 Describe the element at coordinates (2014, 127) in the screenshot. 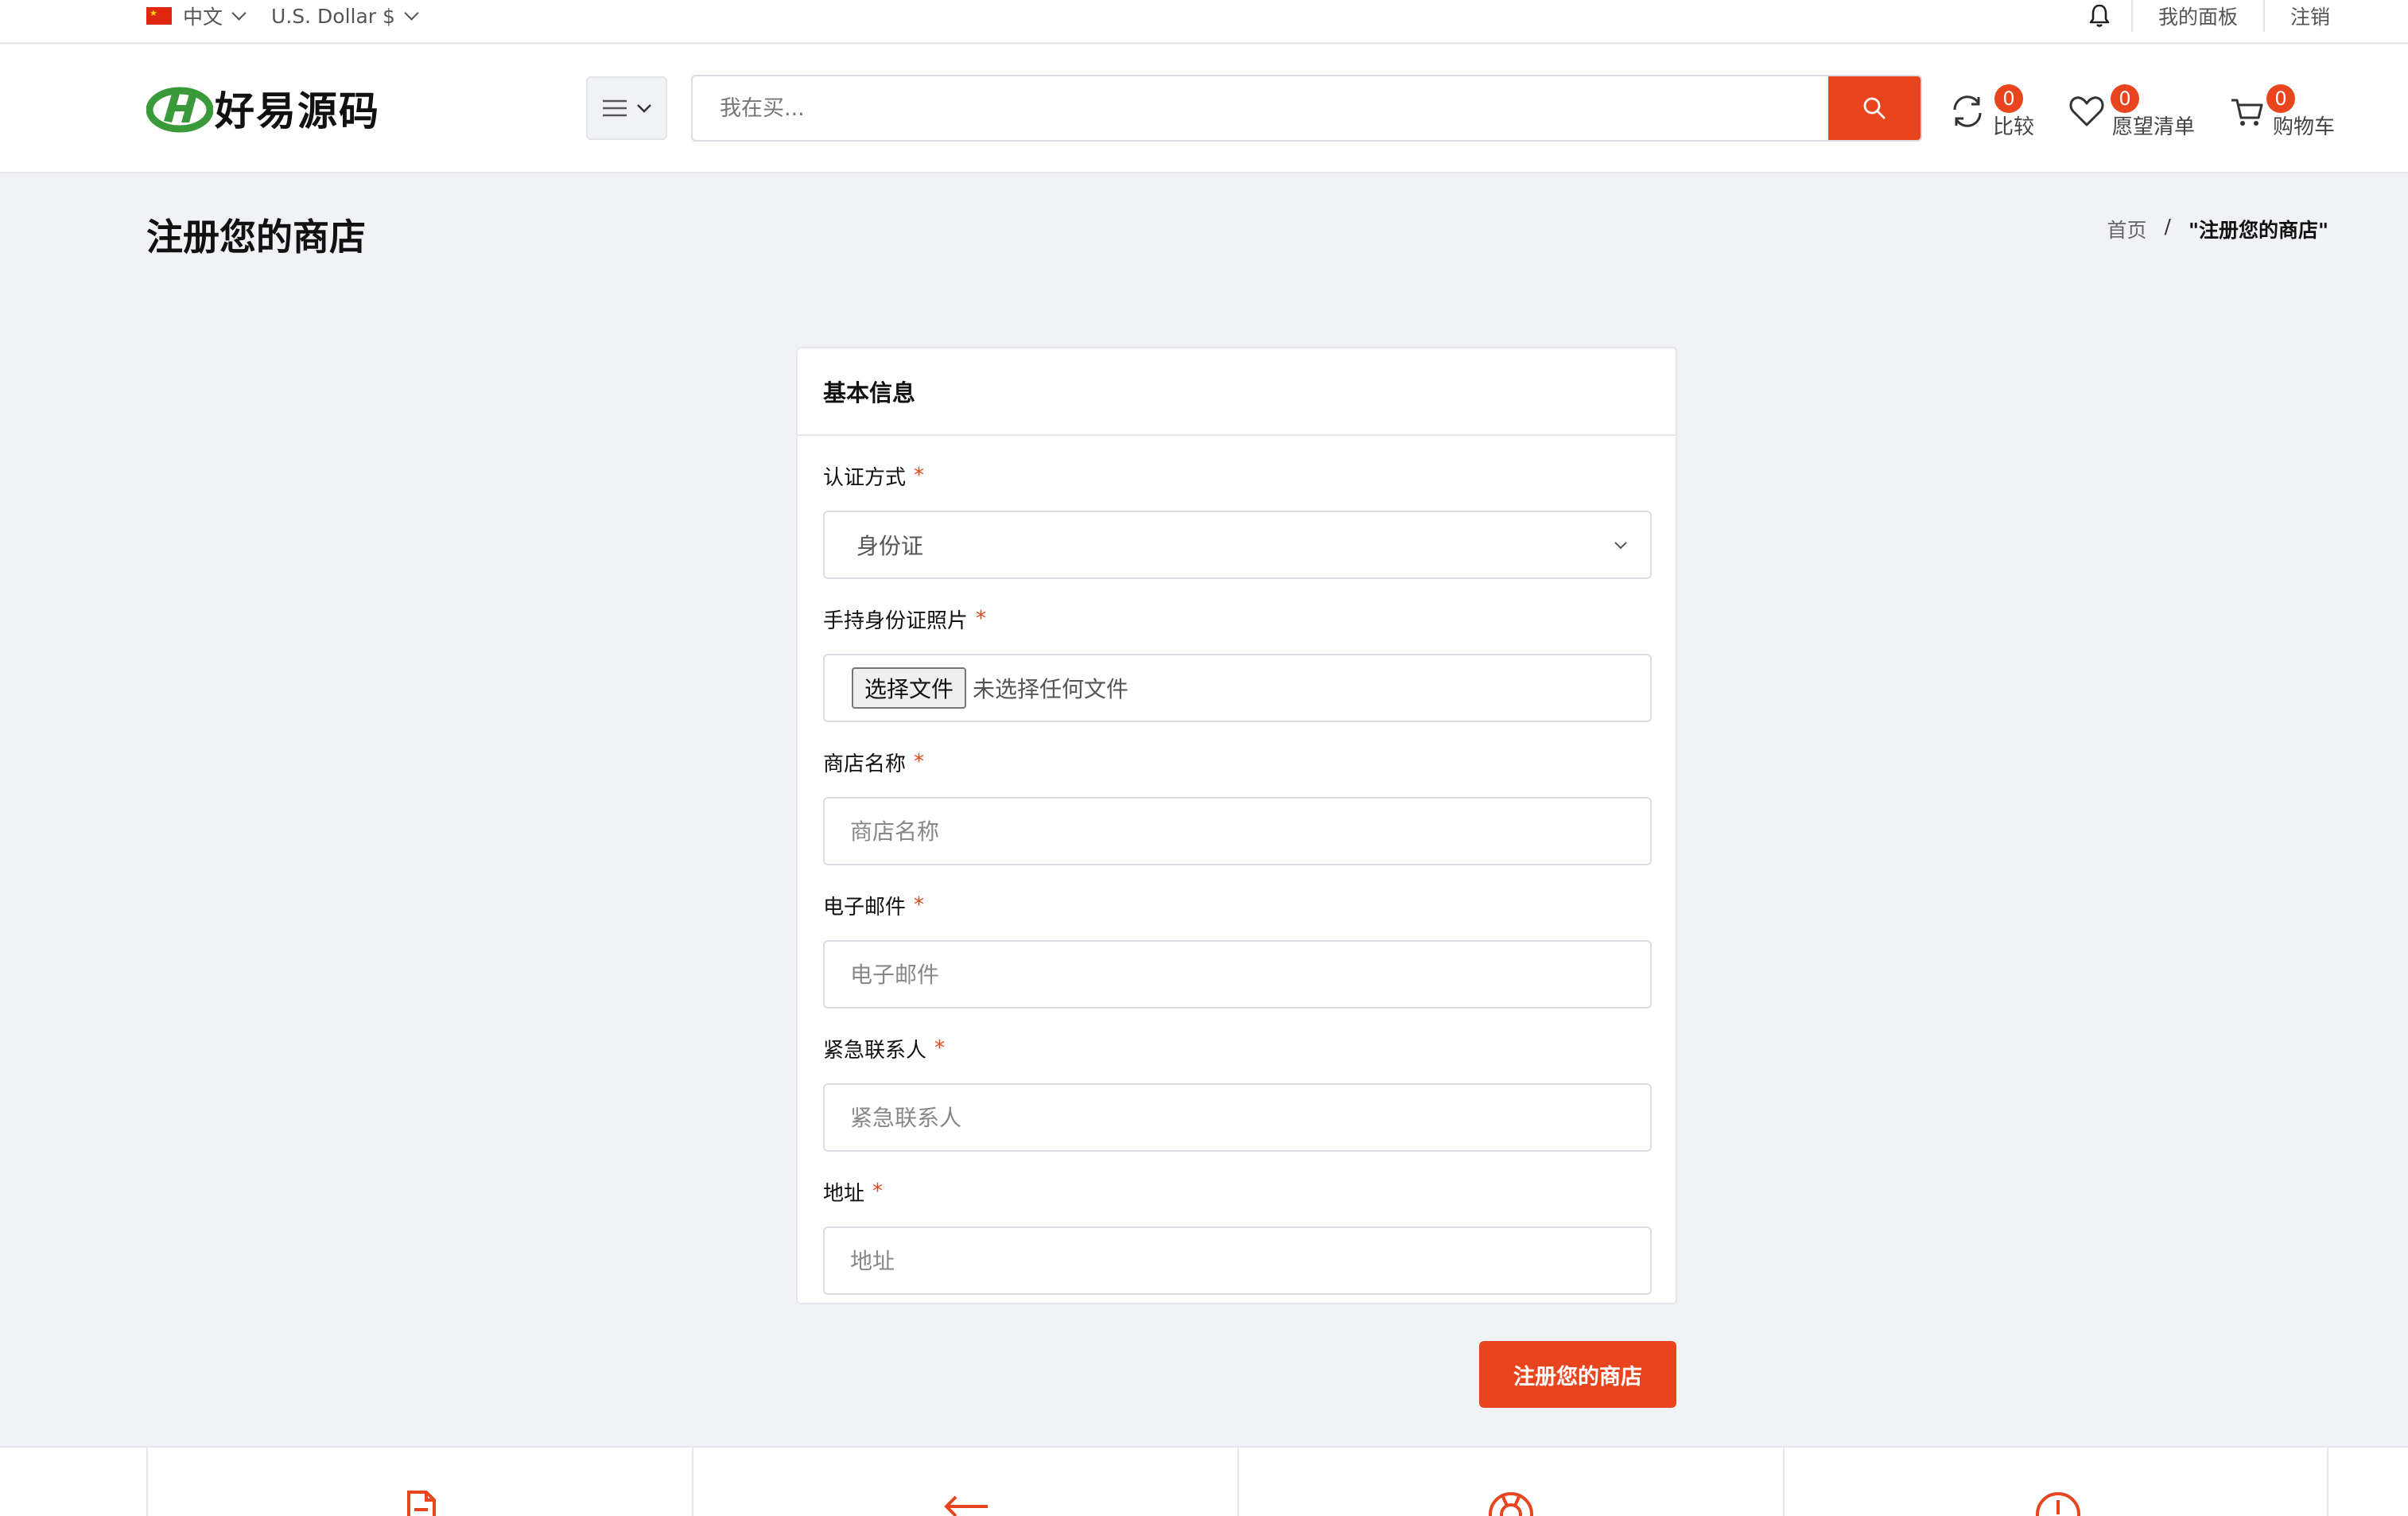

I see `compare-label: 比较` at that location.